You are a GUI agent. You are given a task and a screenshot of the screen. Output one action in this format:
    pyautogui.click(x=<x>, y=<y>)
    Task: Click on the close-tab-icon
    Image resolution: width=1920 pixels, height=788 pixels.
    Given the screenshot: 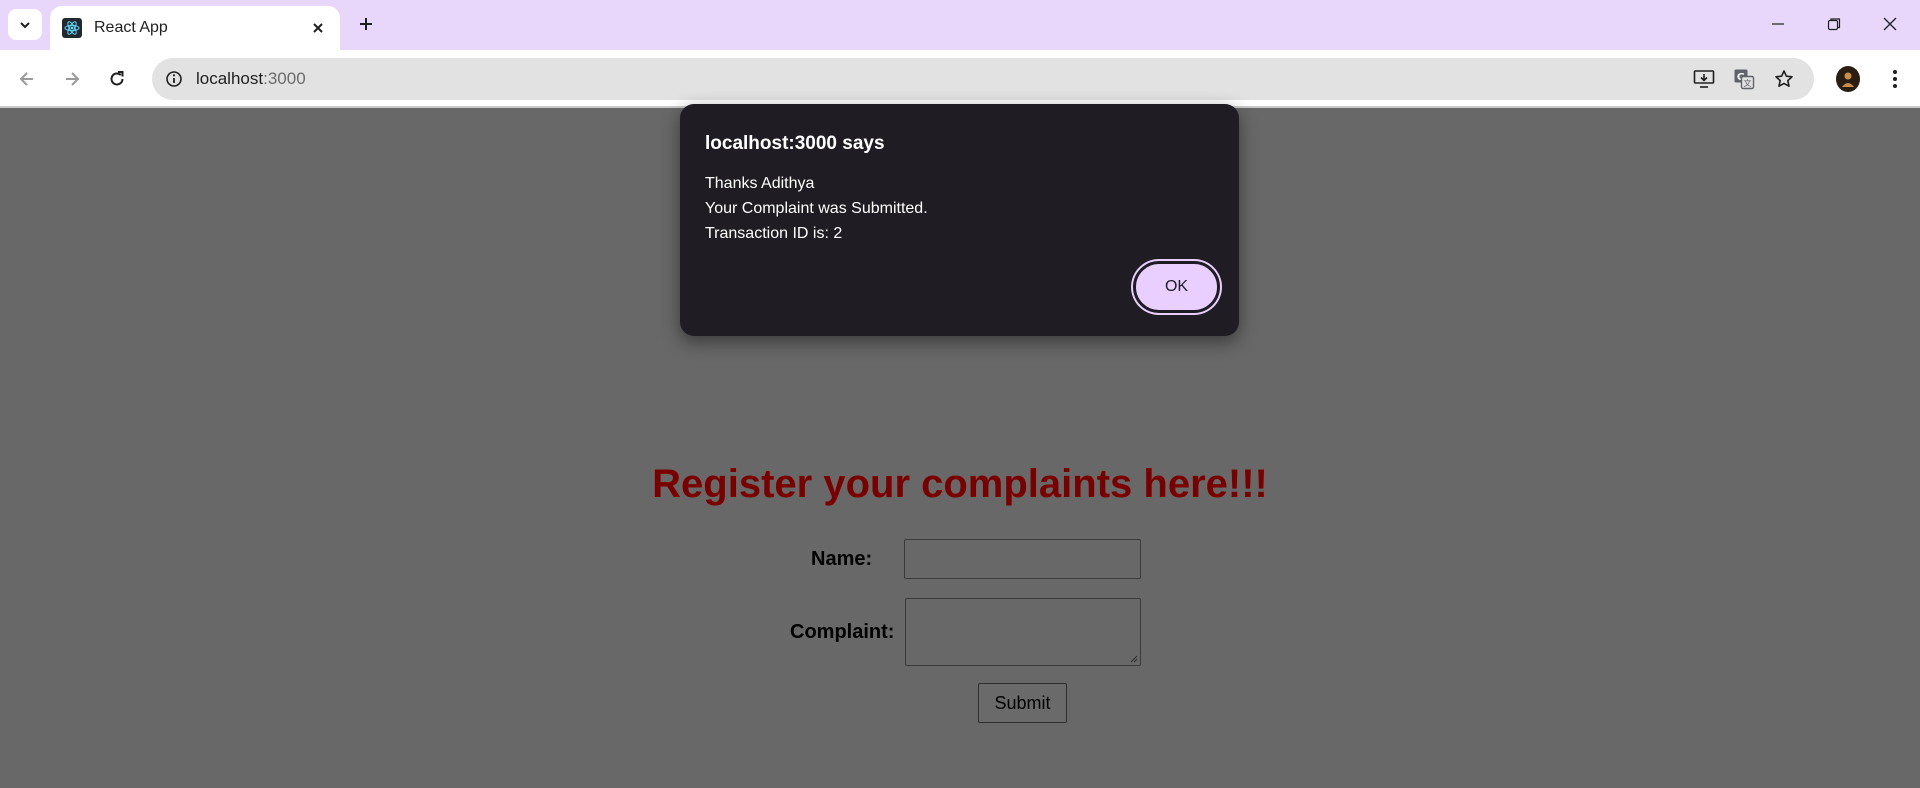 What is the action you would take?
    pyautogui.click(x=318, y=28)
    